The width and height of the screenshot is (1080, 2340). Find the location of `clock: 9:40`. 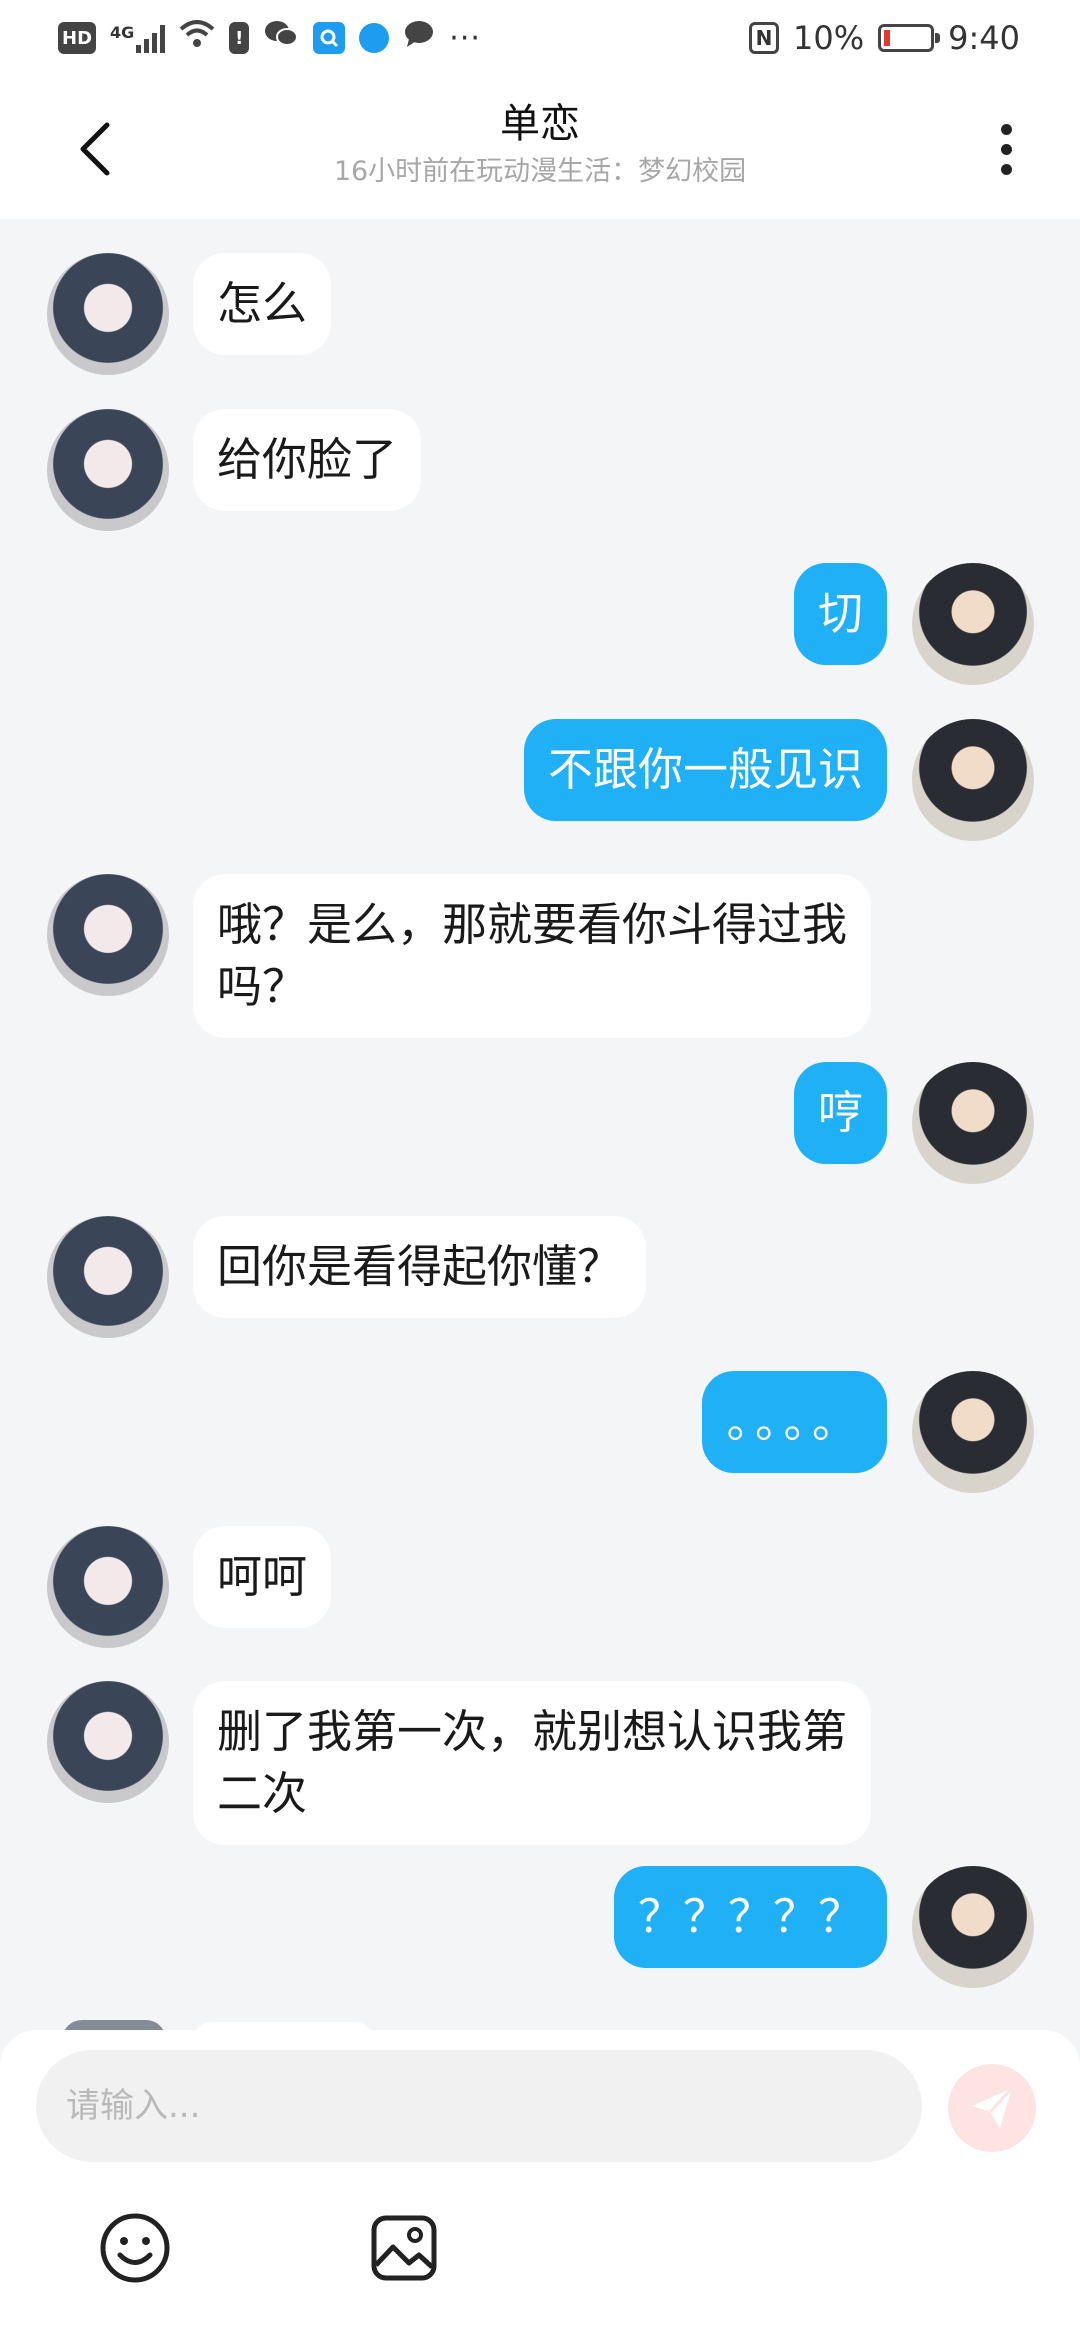

clock: 9:40 is located at coordinates (984, 38).